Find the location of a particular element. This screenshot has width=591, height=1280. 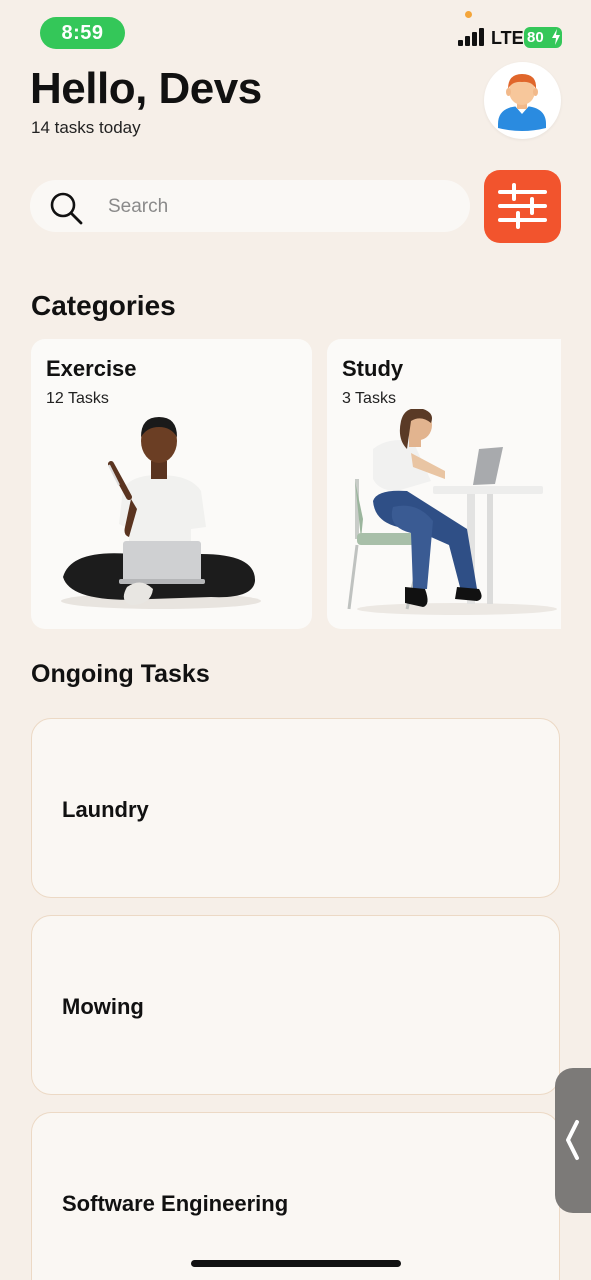

privacy-indicator is located at coordinates (468, 14).